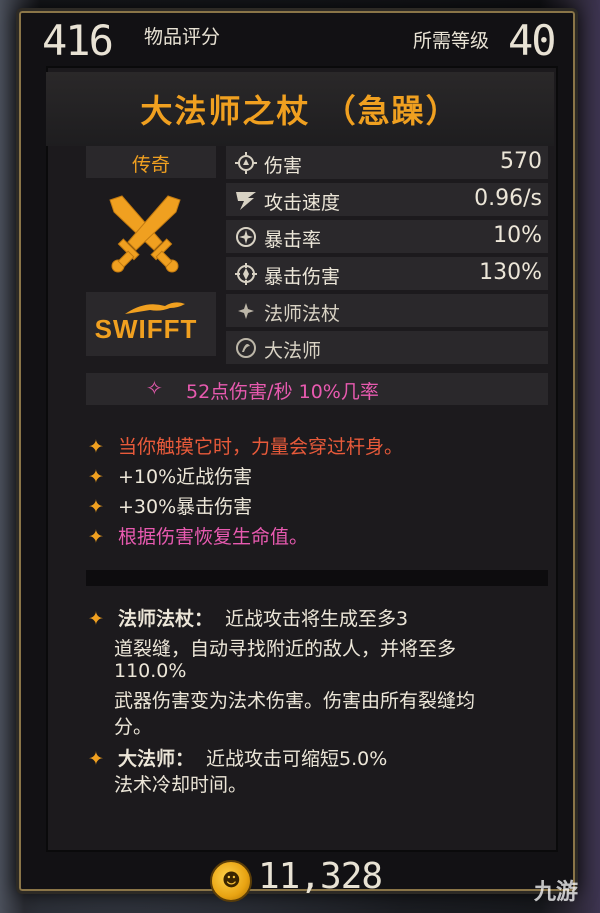 Image resolution: width=600 pixels, height=913 pixels. What do you see at coordinates (212, 537) in the screenshot?
I see `affix-text: 根据伤害恢复生命值。` at bounding box center [212, 537].